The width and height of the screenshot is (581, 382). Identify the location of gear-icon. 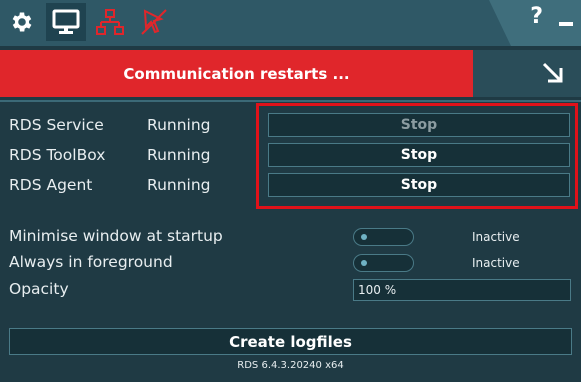
(22, 22).